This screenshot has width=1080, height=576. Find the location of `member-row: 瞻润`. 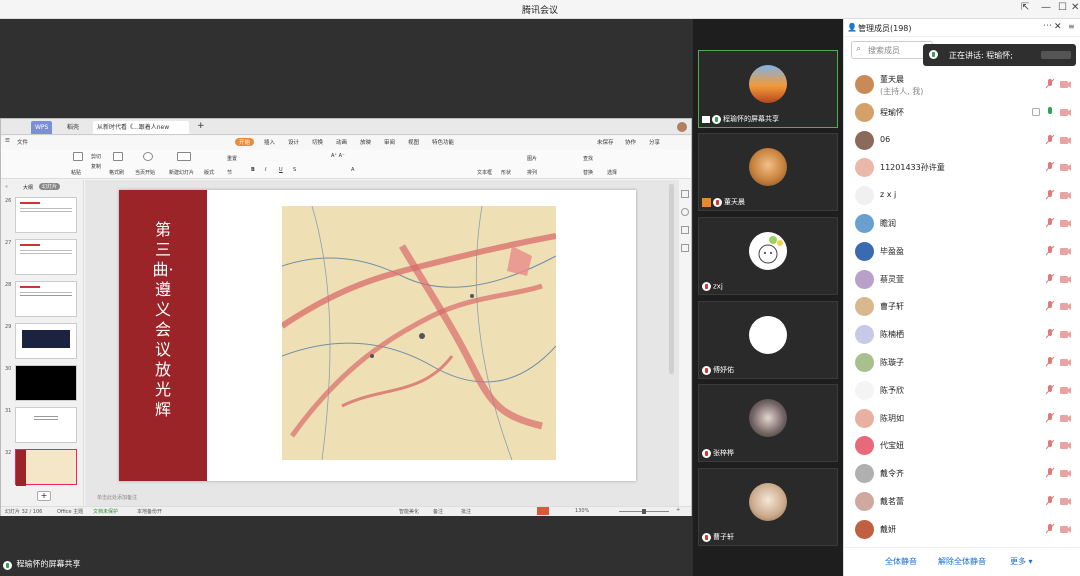

member-row: 瞻润 is located at coordinates (962, 223).